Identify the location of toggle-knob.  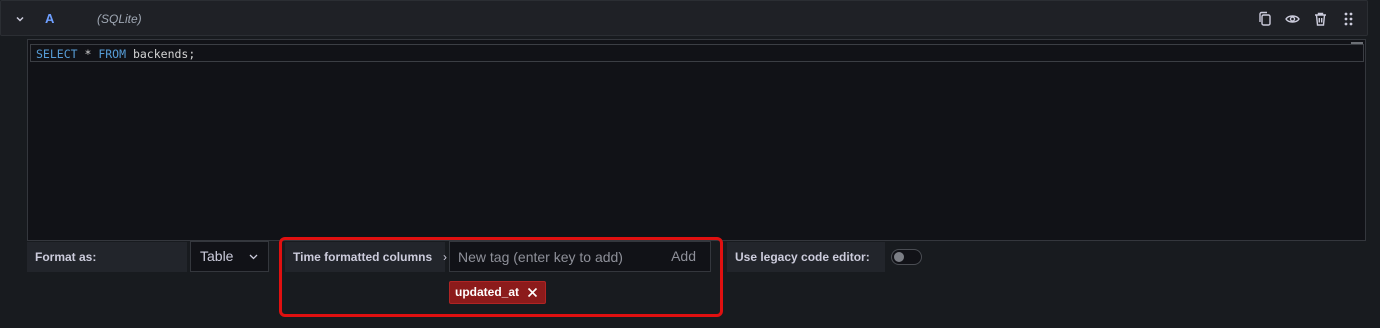
(899, 257).